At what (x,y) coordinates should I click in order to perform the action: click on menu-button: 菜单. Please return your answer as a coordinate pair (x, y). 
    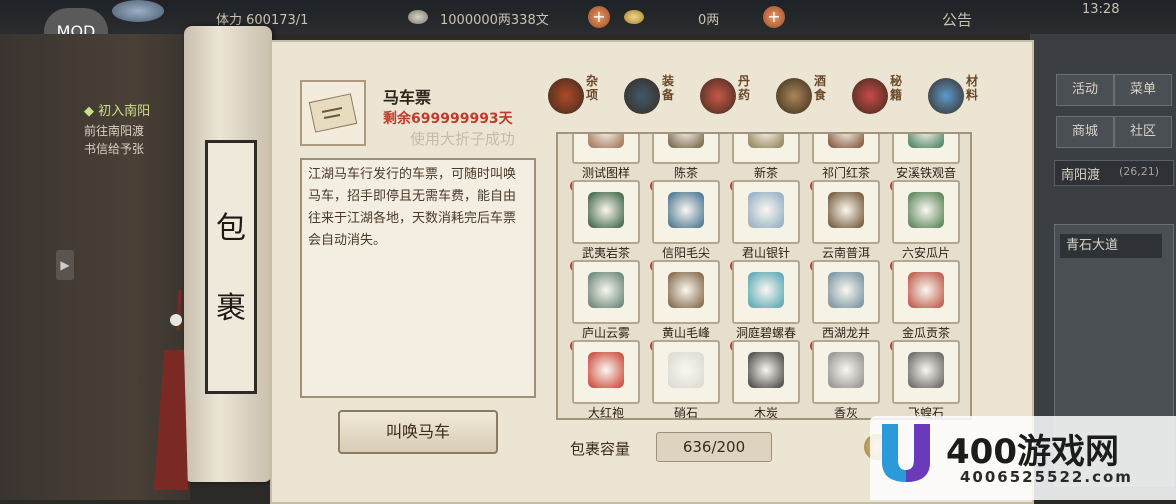
    Looking at the image, I should click on (1143, 90).